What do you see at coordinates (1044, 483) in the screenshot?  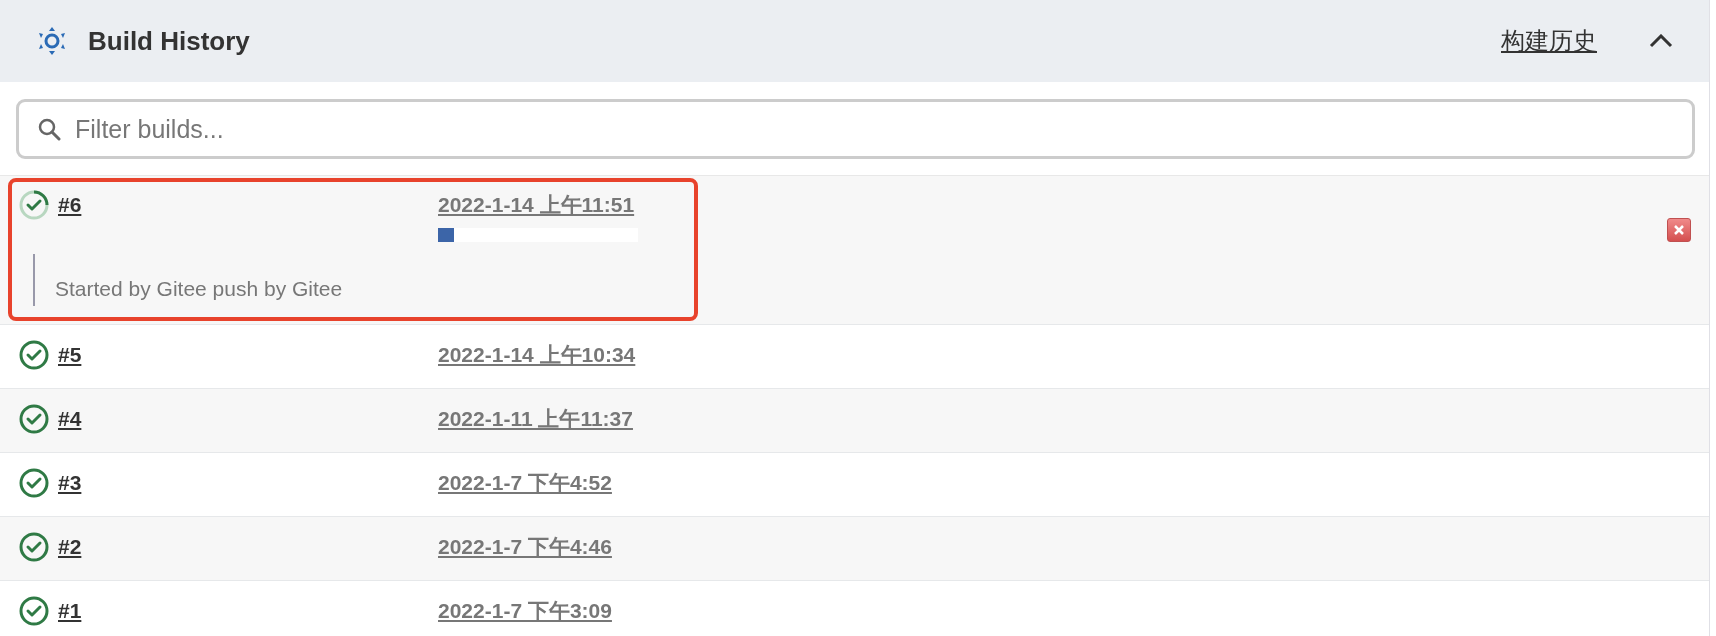 I see `build-date-link: 2022-1-7 下午4:52` at bounding box center [1044, 483].